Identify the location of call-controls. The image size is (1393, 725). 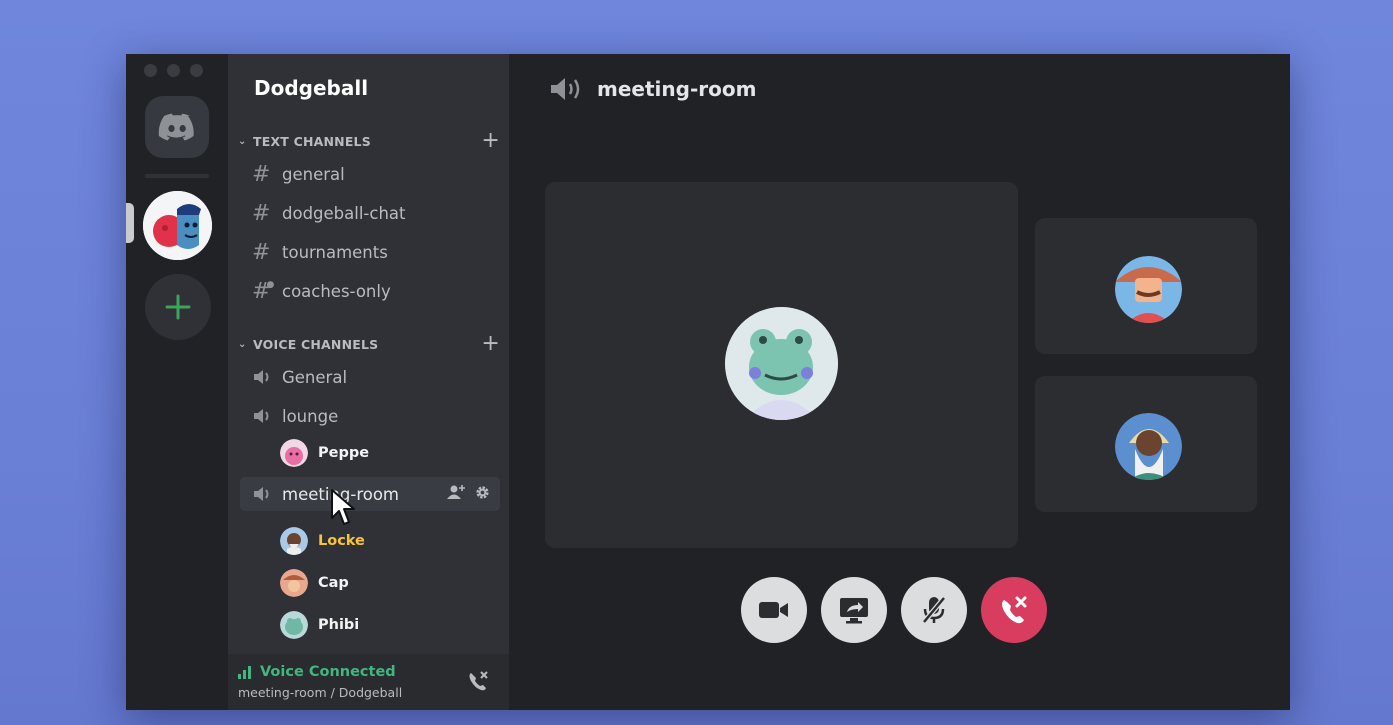
(894, 610).